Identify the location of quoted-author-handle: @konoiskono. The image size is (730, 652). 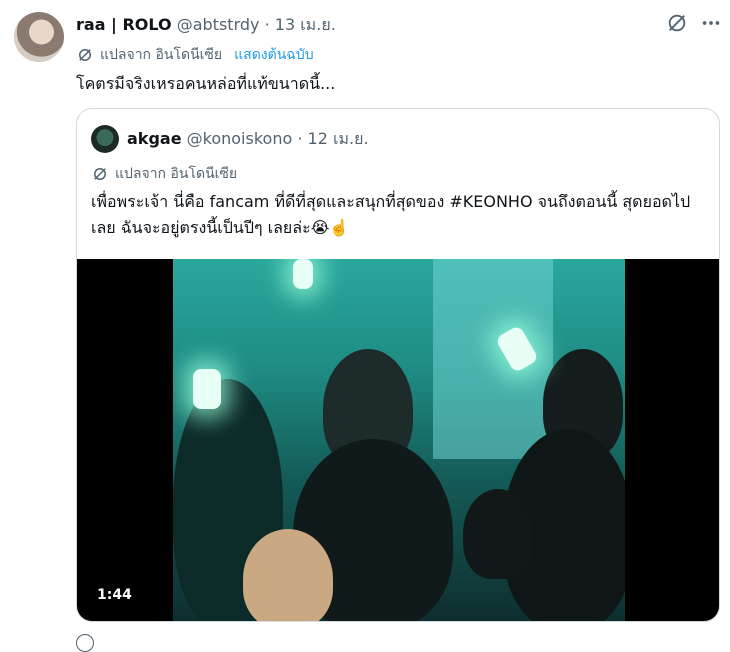
(240, 138).